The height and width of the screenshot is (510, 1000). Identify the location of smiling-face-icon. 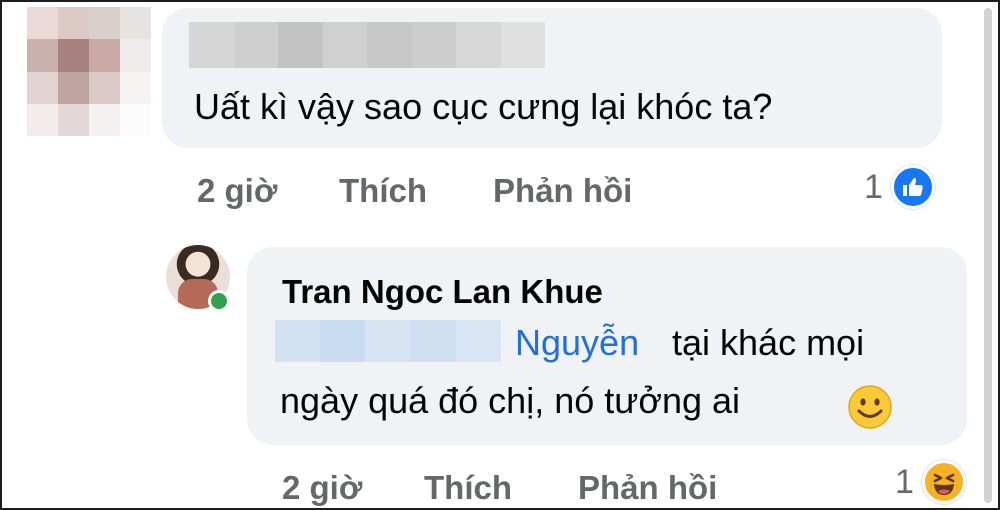
(870, 407).